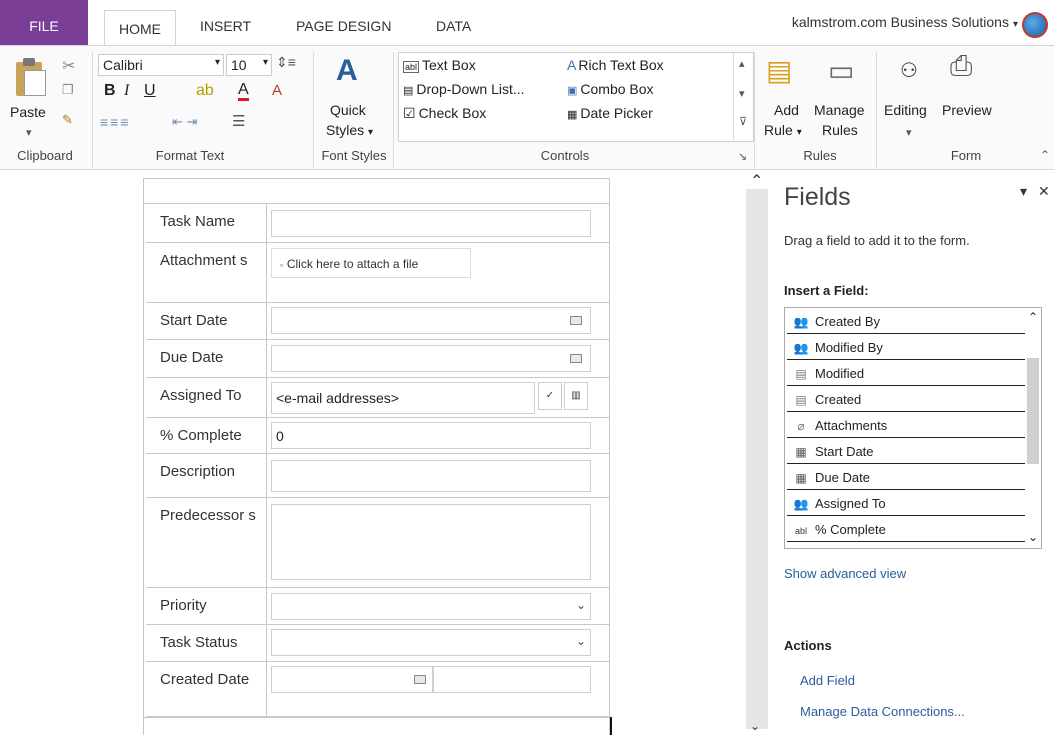 The height and width of the screenshot is (735, 1054). I want to click on control-rich-text-box: A Rich Text Box, so click(615, 65).